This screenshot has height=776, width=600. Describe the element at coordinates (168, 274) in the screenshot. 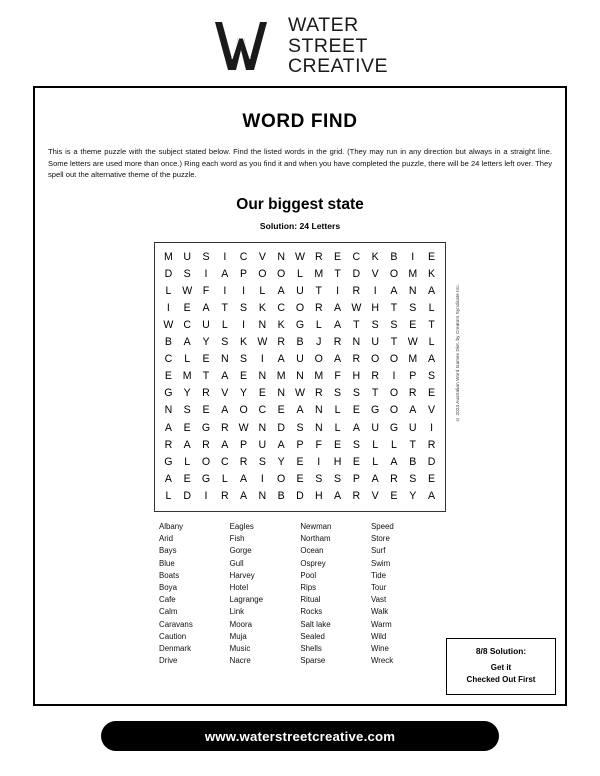

I see `grid-cell: D` at that location.